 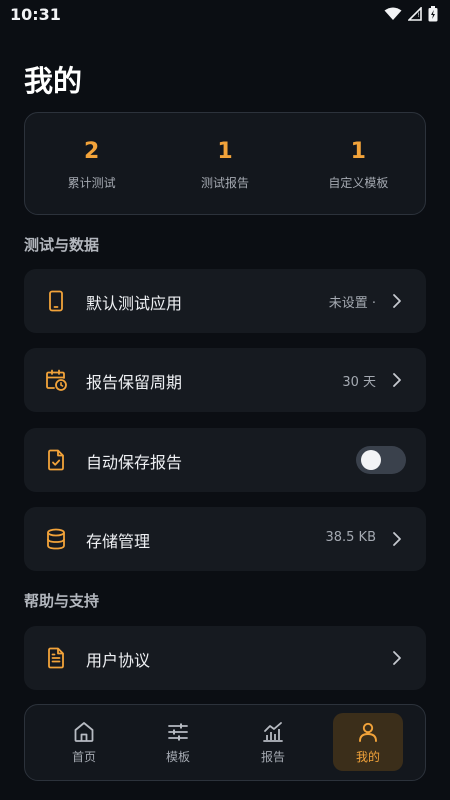 I want to click on row-value: 38.5 KB, so click(x=350, y=537).